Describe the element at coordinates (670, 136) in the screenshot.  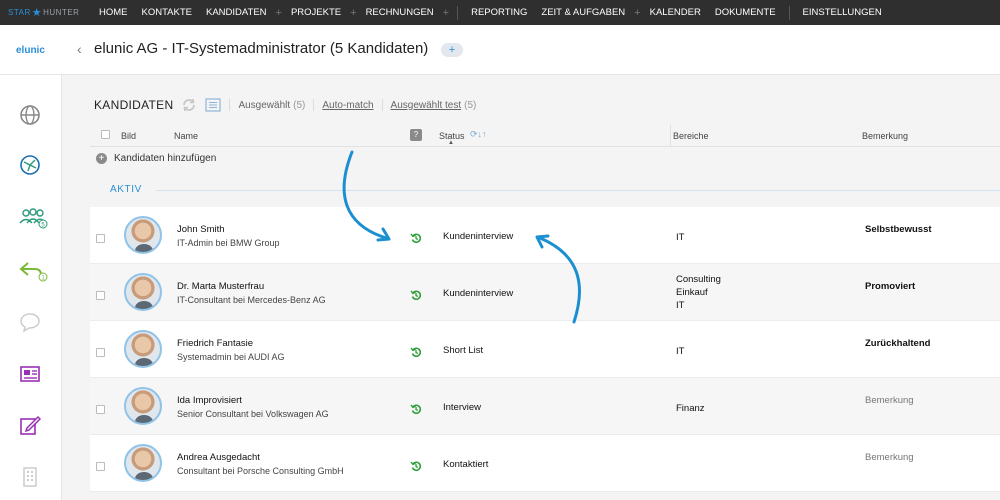
I see `column-divider` at that location.